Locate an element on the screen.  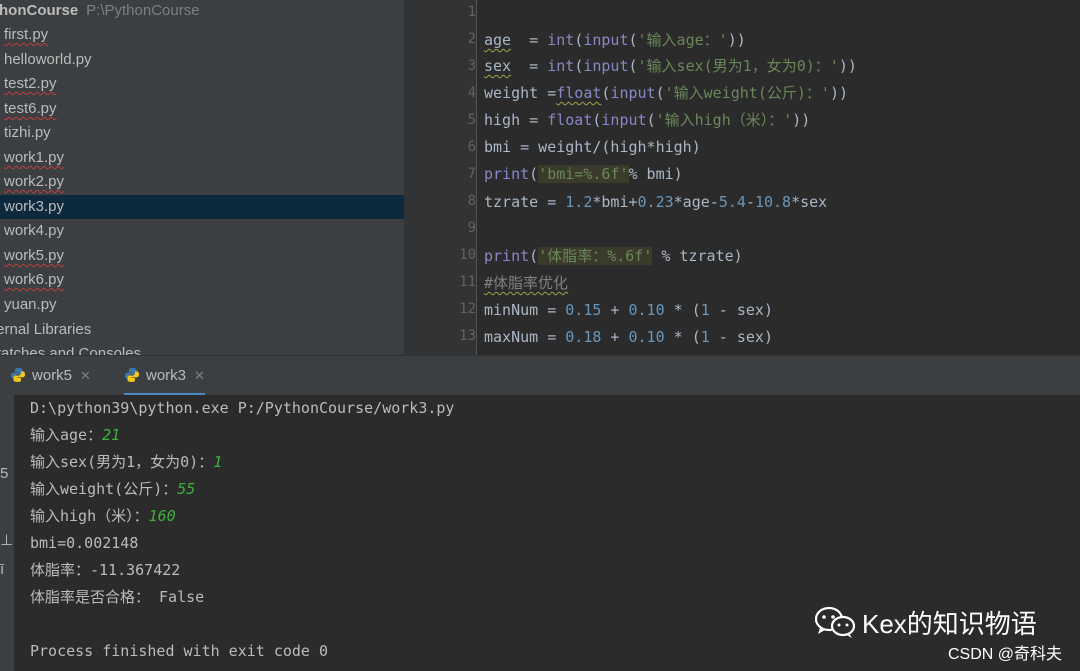
line-number: 8 is located at coordinates (471, 201).